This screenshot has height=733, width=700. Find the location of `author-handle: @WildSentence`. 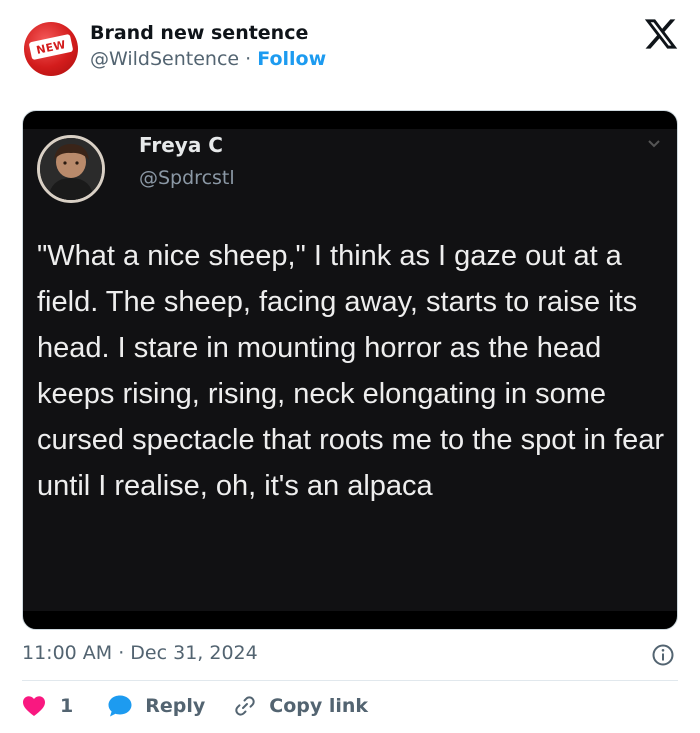

author-handle: @WildSentence is located at coordinates (164, 59).